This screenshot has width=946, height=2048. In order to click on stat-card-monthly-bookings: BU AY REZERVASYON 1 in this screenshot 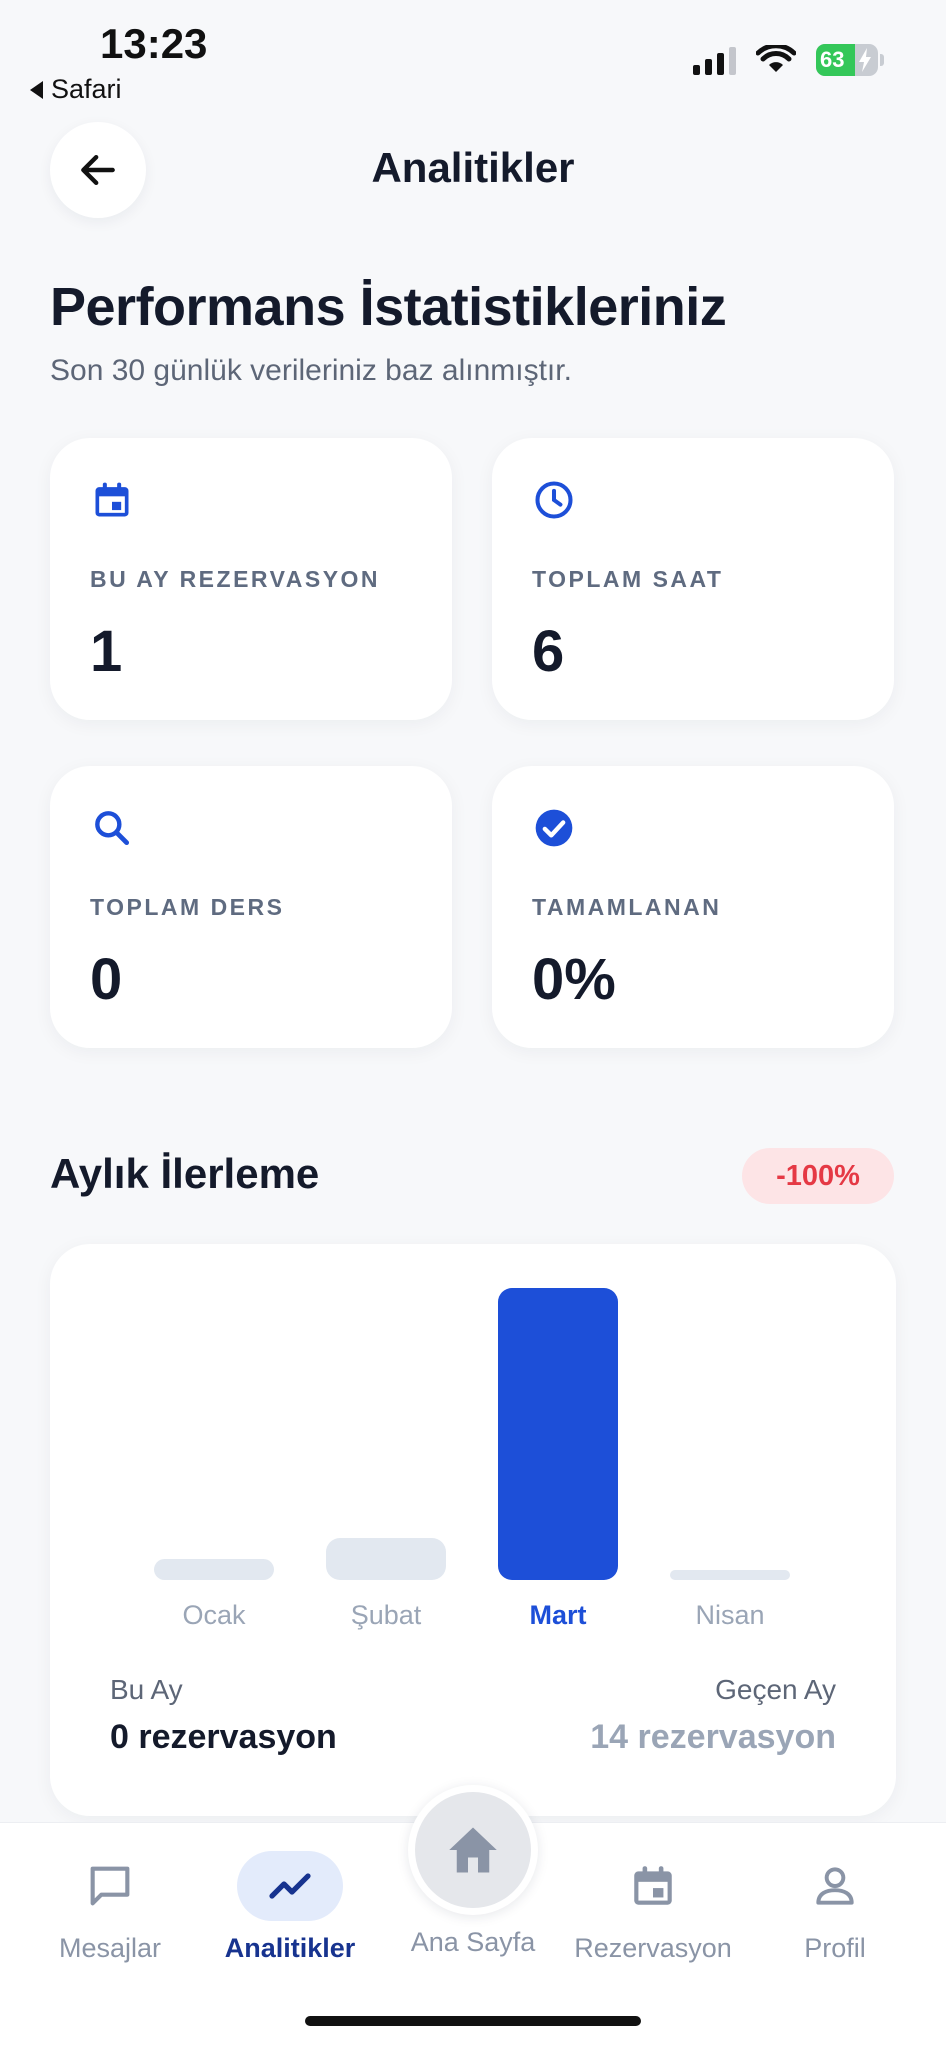, I will do `click(251, 579)`.